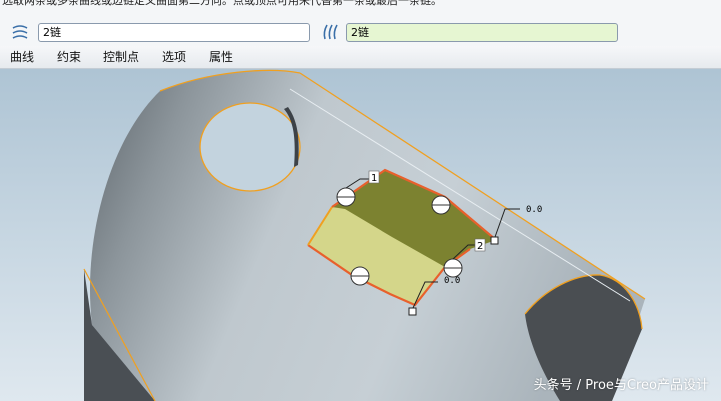 The width and height of the screenshot is (721, 401). Describe the element at coordinates (482, 32) in the screenshot. I see `second-direction-chain-field` at that location.